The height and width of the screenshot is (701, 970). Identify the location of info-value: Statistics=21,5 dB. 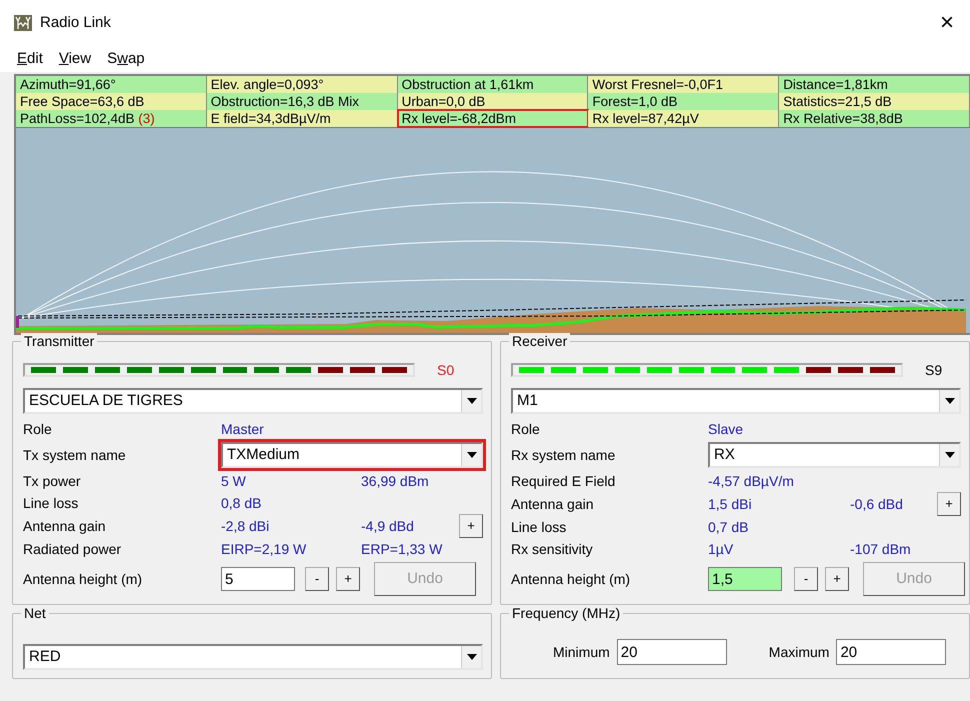
(874, 101).